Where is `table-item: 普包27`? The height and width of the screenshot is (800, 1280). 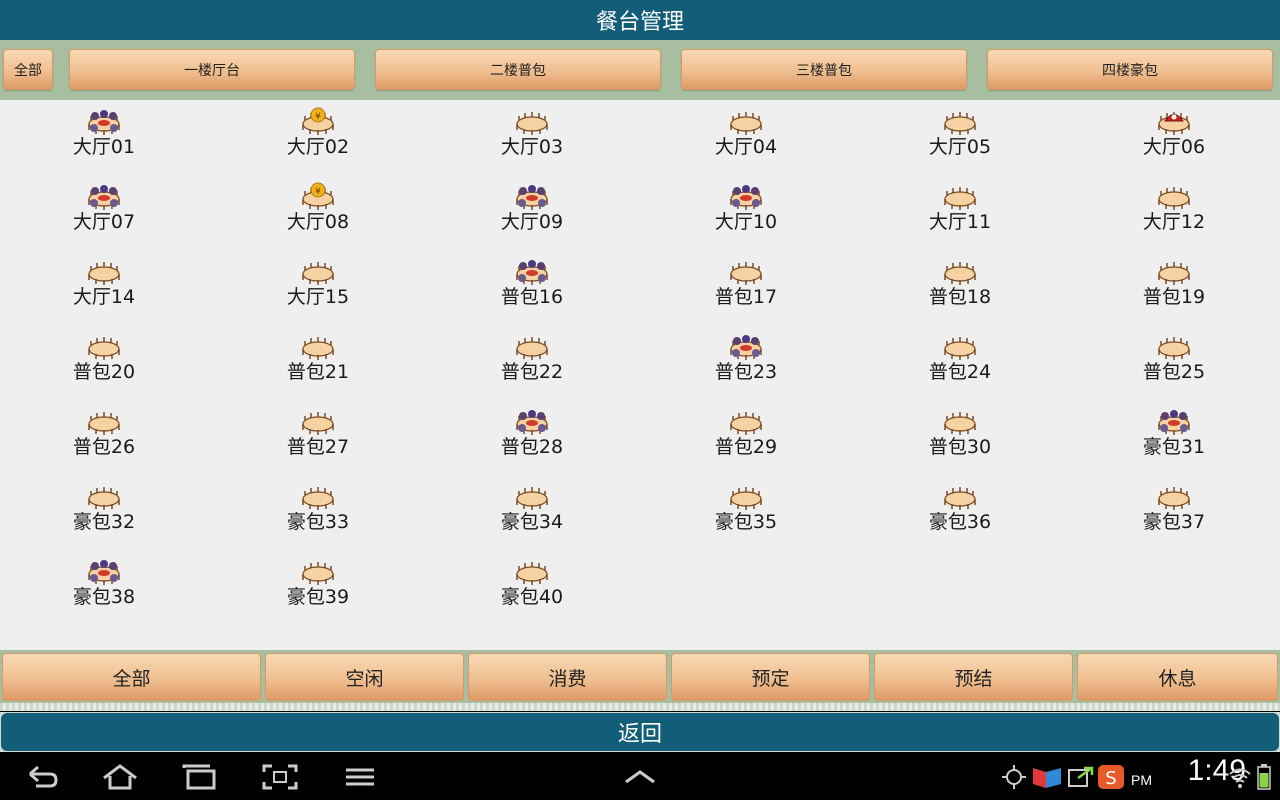
table-item: 普包27 is located at coordinates (318, 439).